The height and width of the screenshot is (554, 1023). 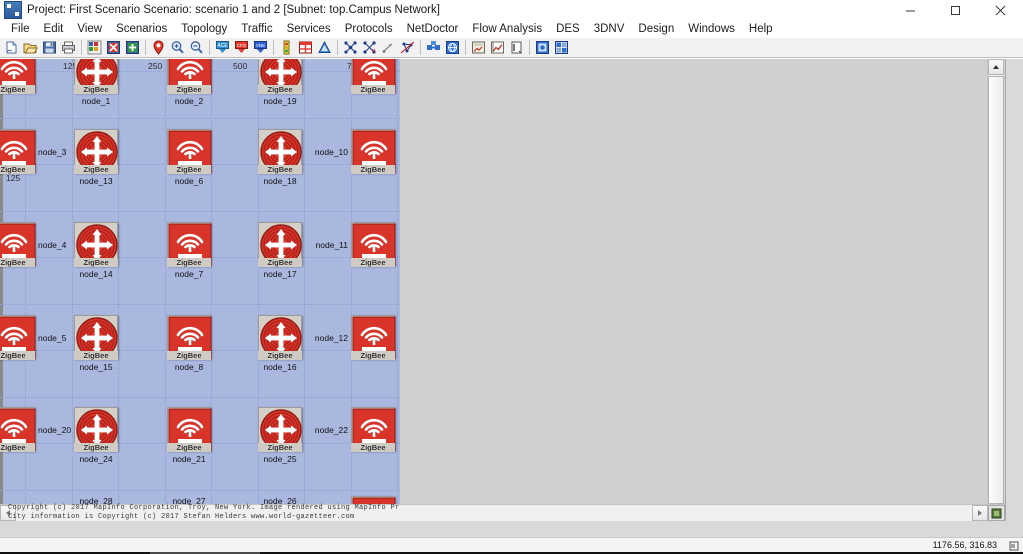 I want to click on vertical-scroll-thumb, so click(x=996, y=290).